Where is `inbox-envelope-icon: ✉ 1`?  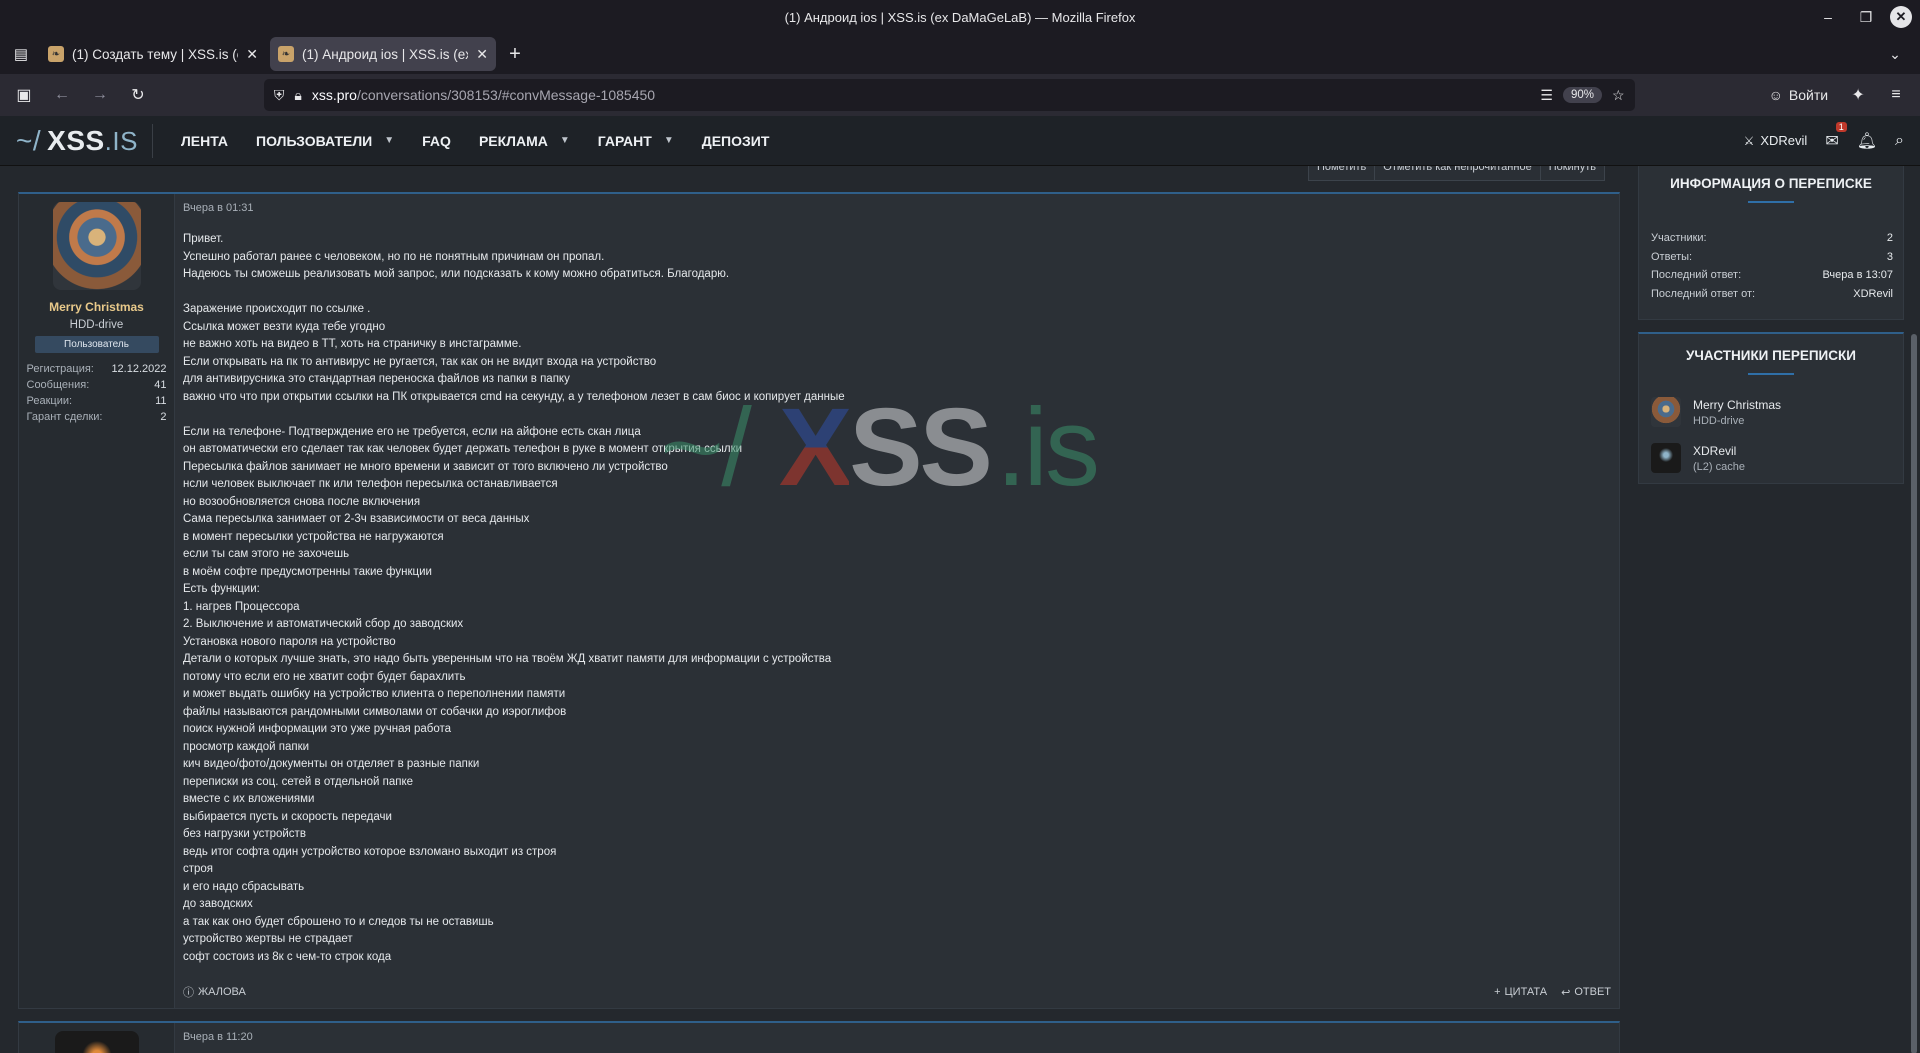 inbox-envelope-icon: ✉ 1 is located at coordinates (1836, 136).